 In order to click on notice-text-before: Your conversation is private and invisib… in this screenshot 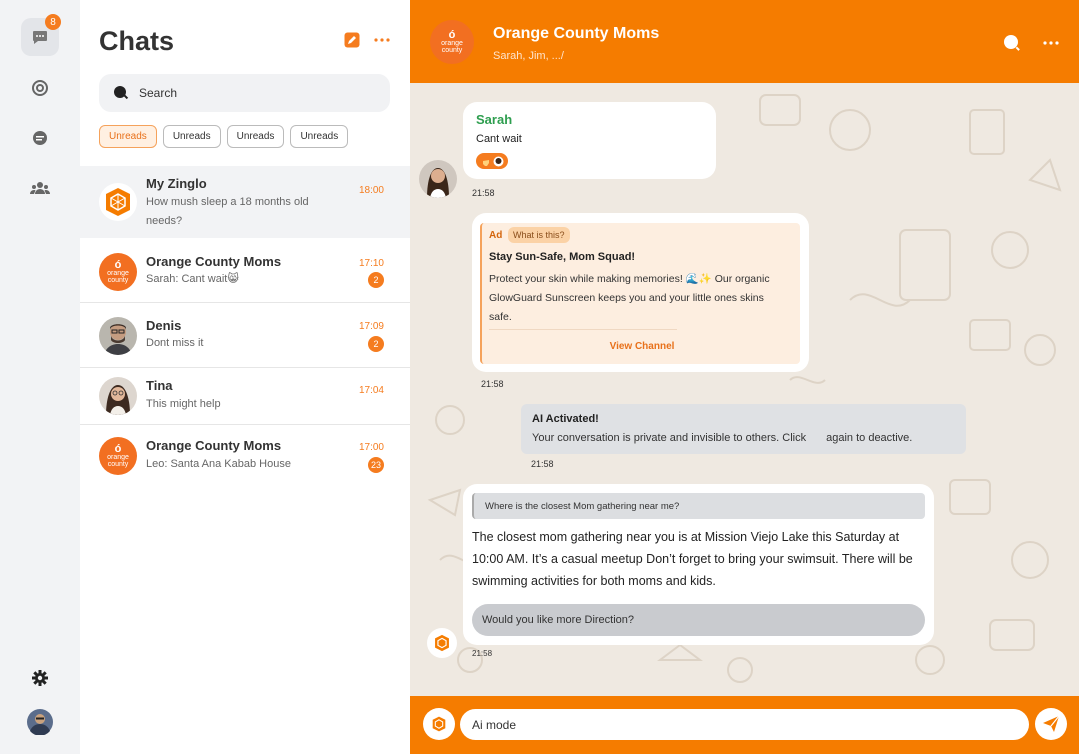, I will do `click(669, 438)`.